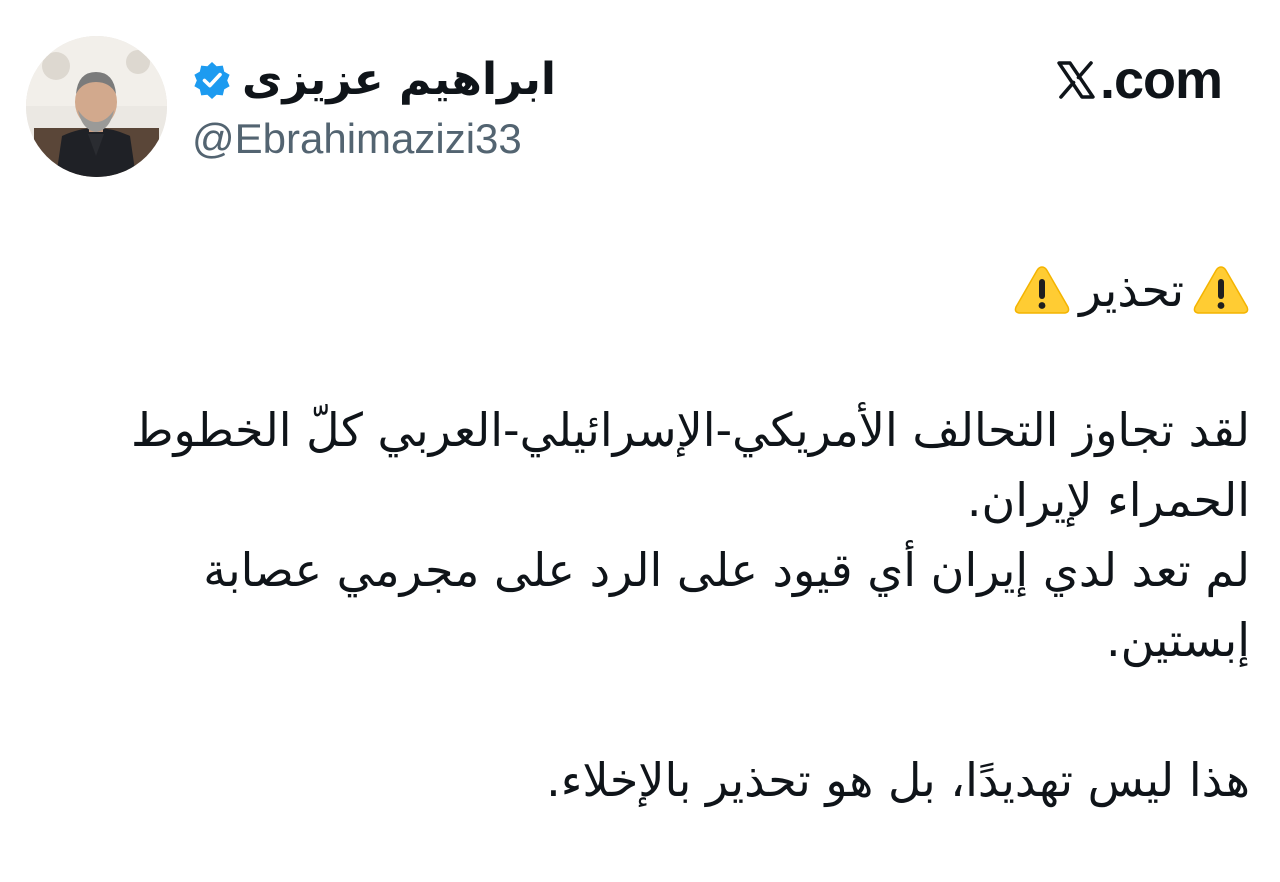 This screenshot has width=1280, height=882. Describe the element at coordinates (1161, 80) in the screenshot. I see `site-domain: .com` at that location.